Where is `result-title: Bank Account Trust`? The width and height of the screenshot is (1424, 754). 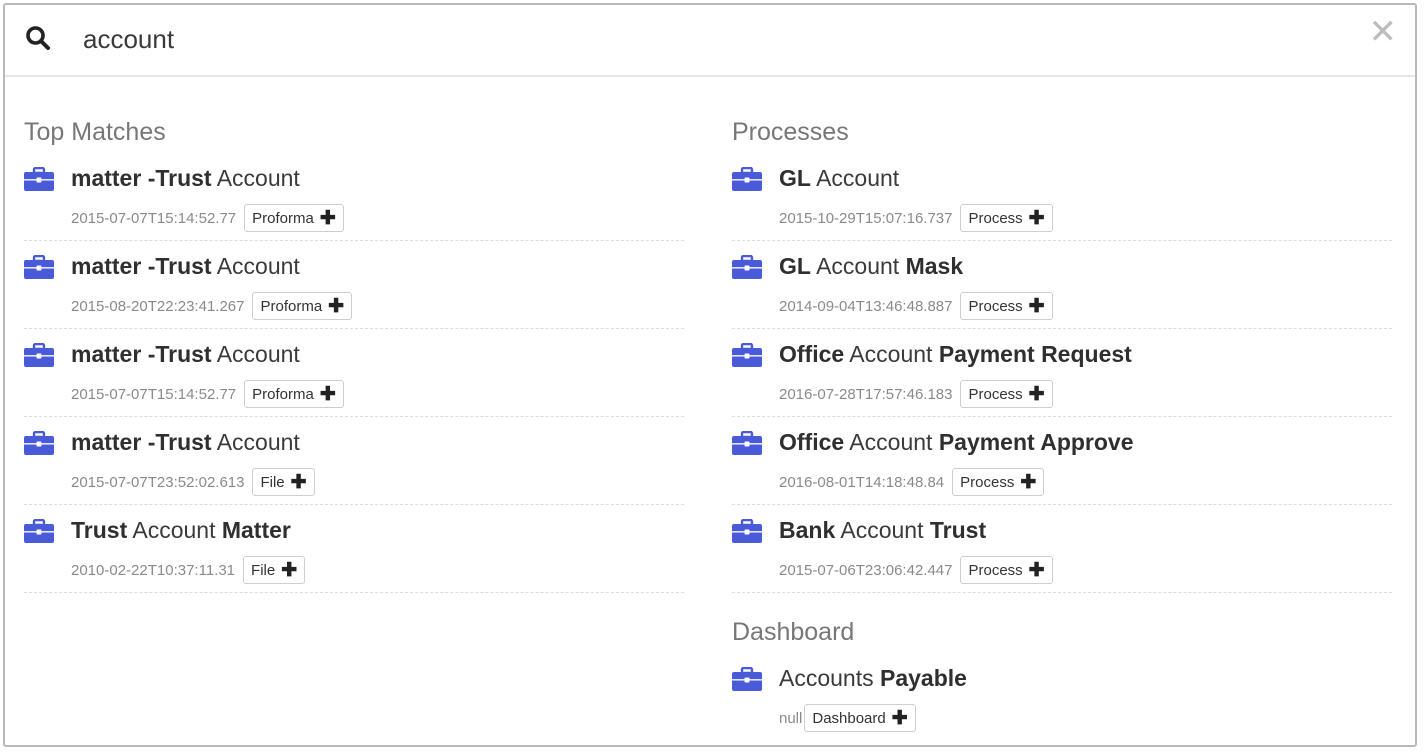 result-title: Bank Account Trust is located at coordinates (882, 530).